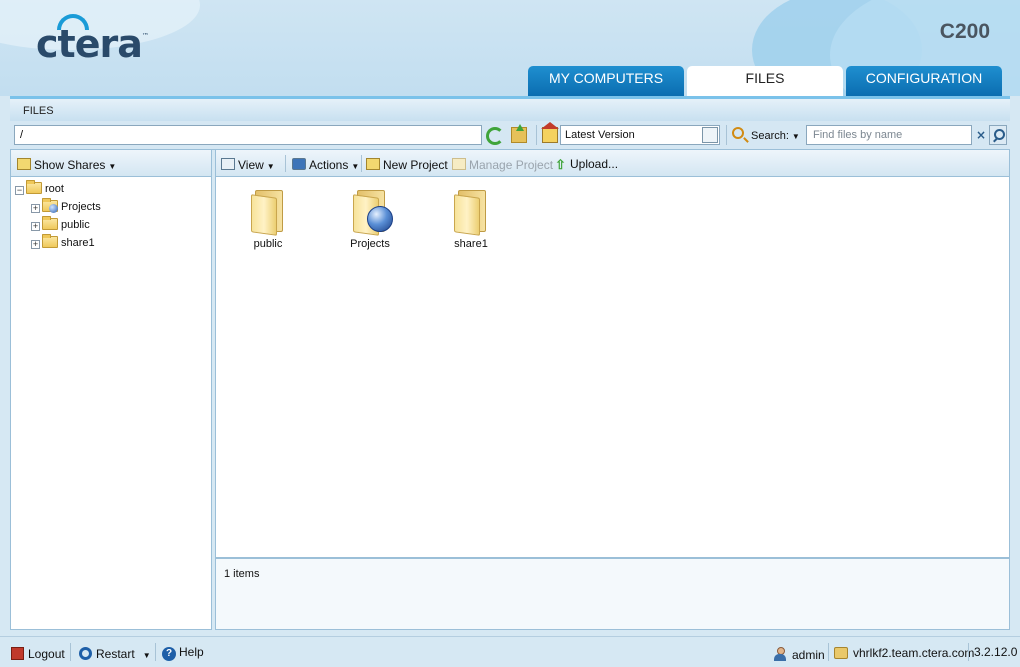  Describe the element at coordinates (998, 135) in the screenshot. I see `search-go-button` at that location.